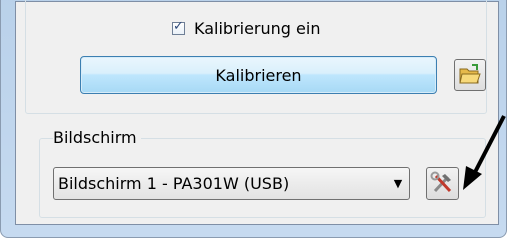 The image size is (509, 248). Describe the element at coordinates (97, 137) in the screenshot. I see `screen-group-label: Bildschirm` at that location.